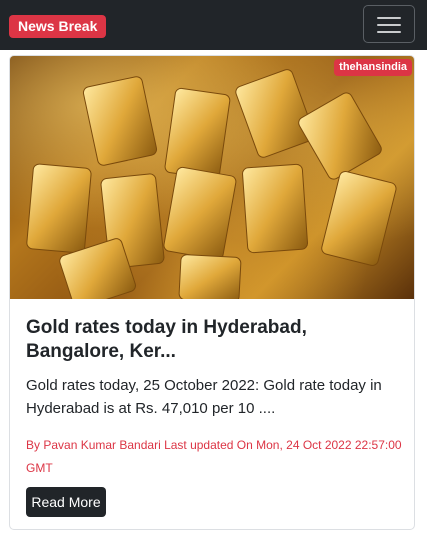 This screenshot has width=427, height=533. What do you see at coordinates (66, 502) in the screenshot?
I see `read-more-button: Read More` at bounding box center [66, 502].